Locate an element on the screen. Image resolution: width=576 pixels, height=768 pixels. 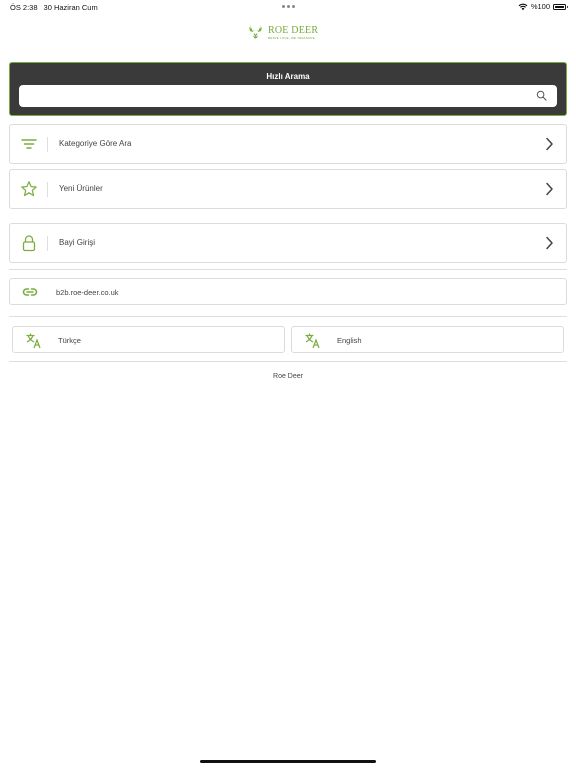
lock-icon is located at coordinates (29, 243).